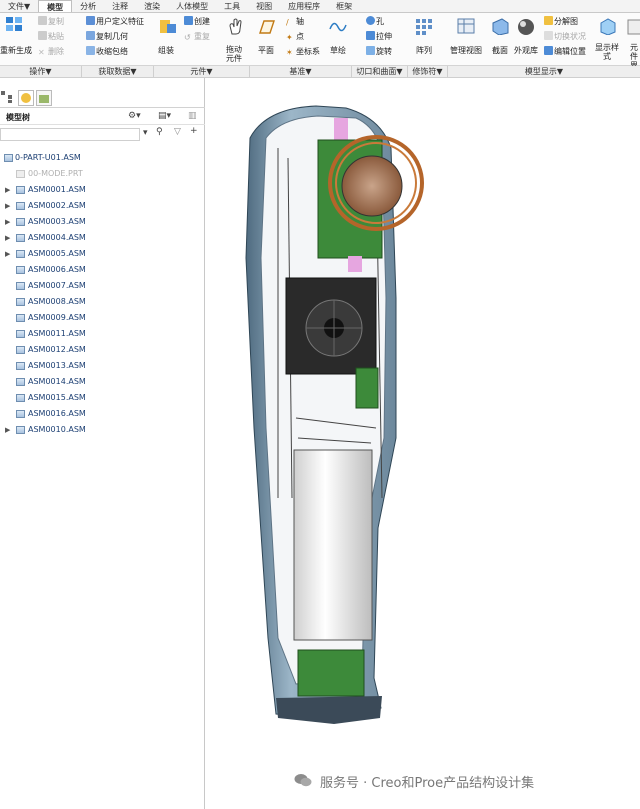 This screenshot has height=809, width=640. What do you see at coordinates (237, 54) in the screenshot?
I see `drag-components-button: 拖动元件` at bounding box center [237, 54].